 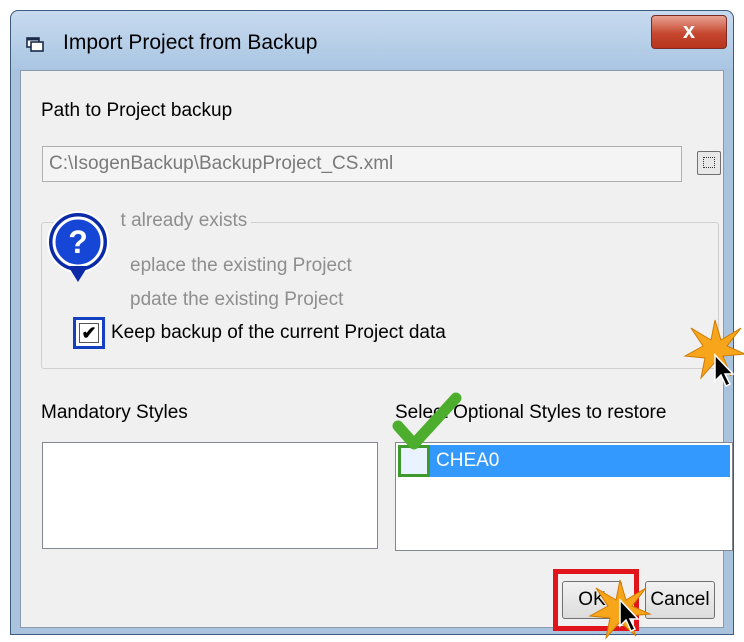 I want to click on checkmark-icon: ✔, so click(x=89, y=333).